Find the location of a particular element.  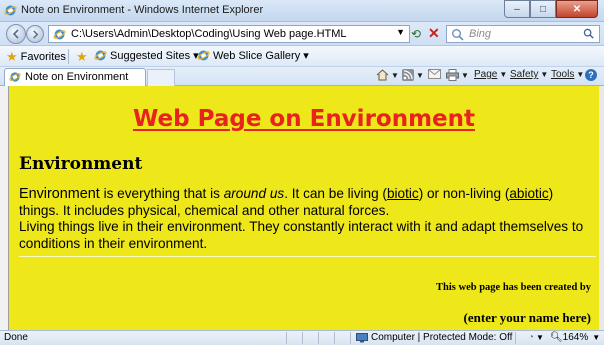

search-icon is located at coordinates (458, 35).